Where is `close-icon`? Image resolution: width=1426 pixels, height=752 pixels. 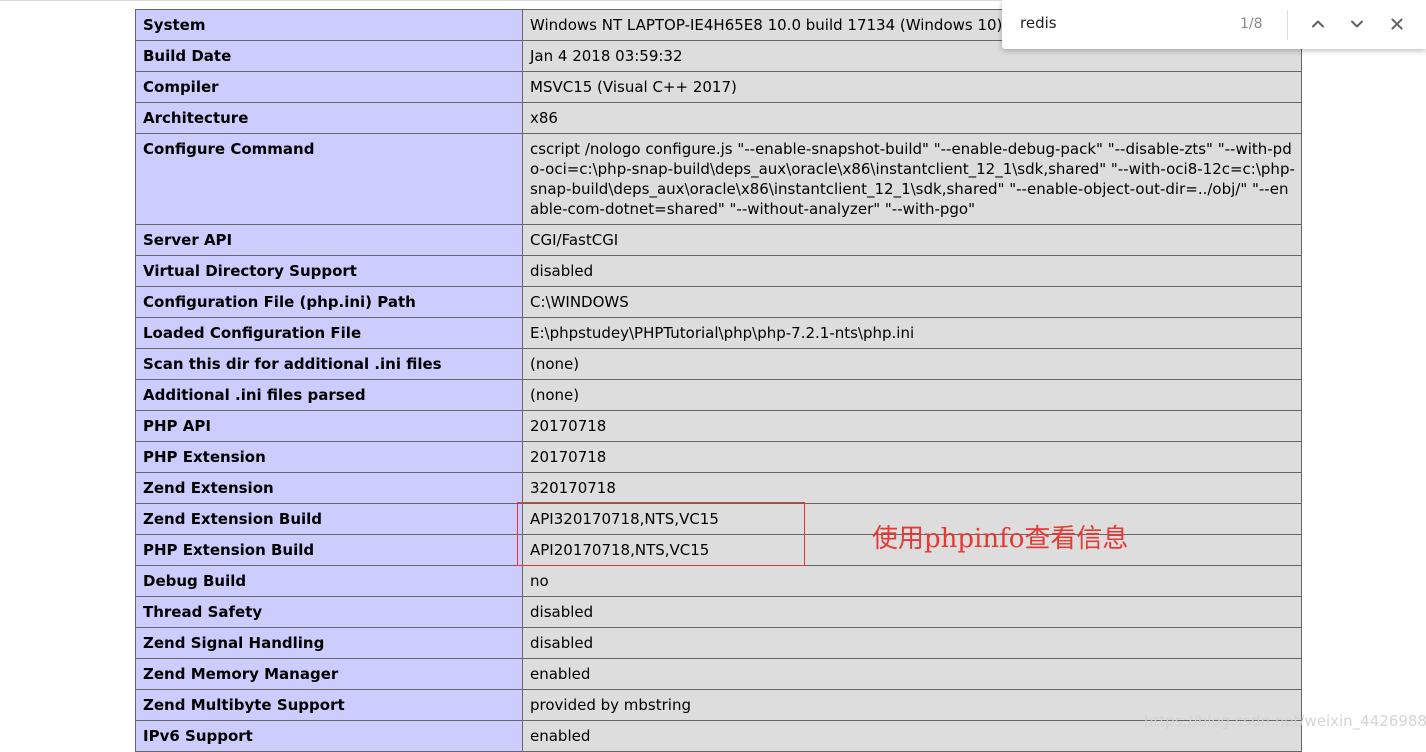 close-icon is located at coordinates (1397, 24).